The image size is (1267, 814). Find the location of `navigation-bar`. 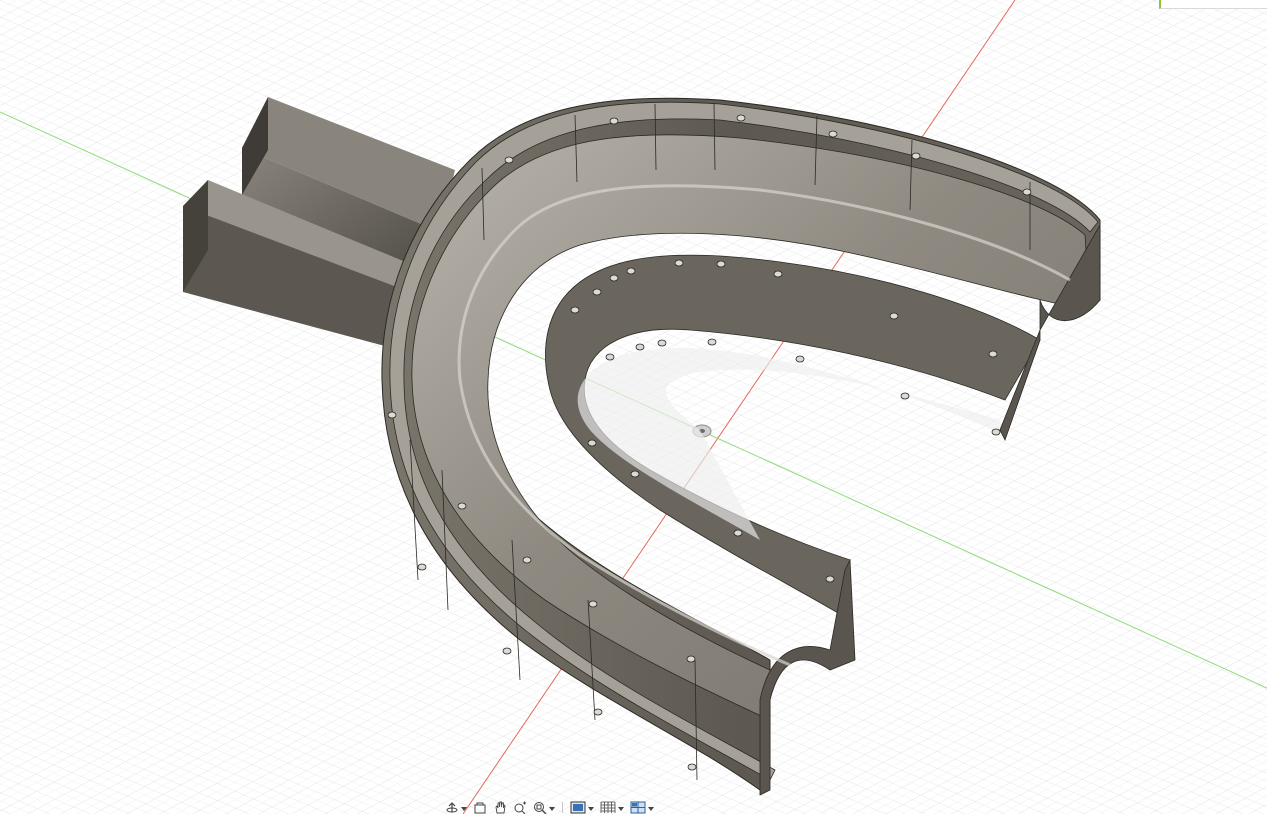

navigation-bar is located at coordinates (563, 807).